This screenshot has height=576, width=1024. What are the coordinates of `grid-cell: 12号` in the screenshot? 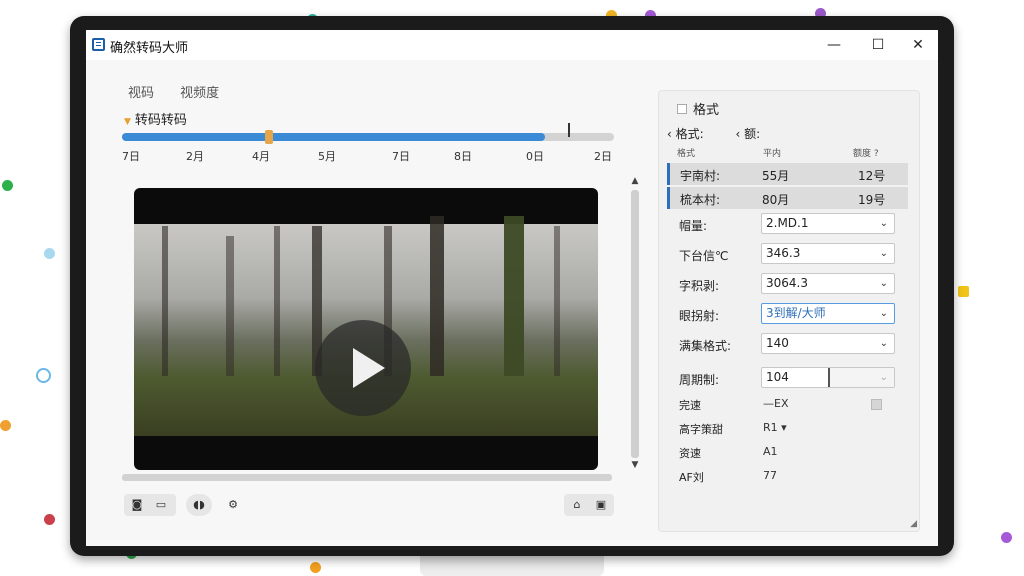 It's located at (872, 176).